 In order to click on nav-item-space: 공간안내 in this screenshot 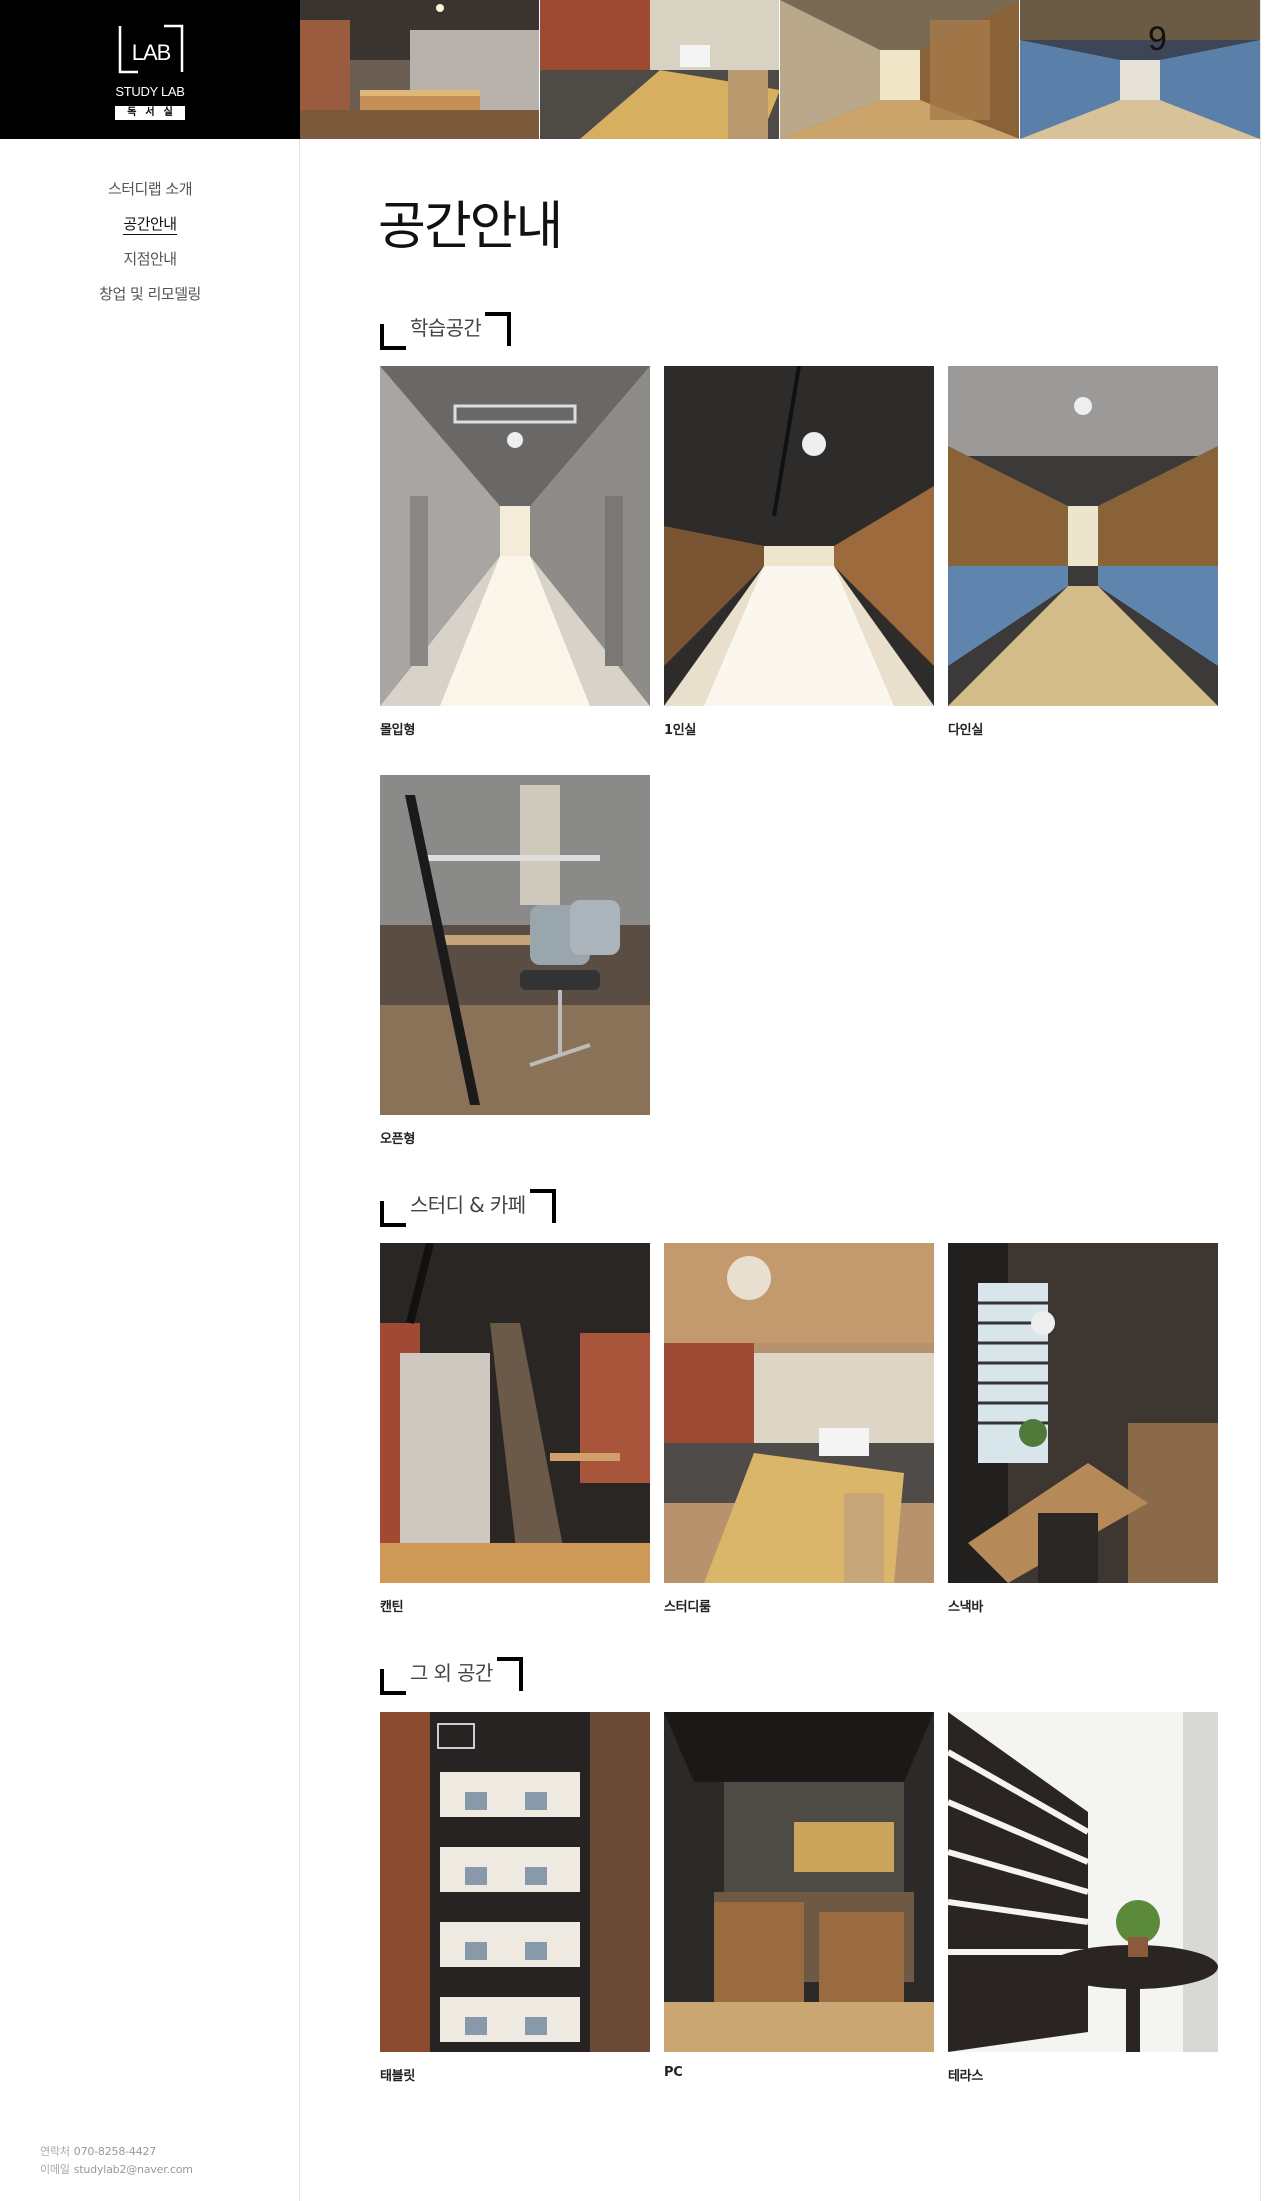, I will do `click(150, 230)`.